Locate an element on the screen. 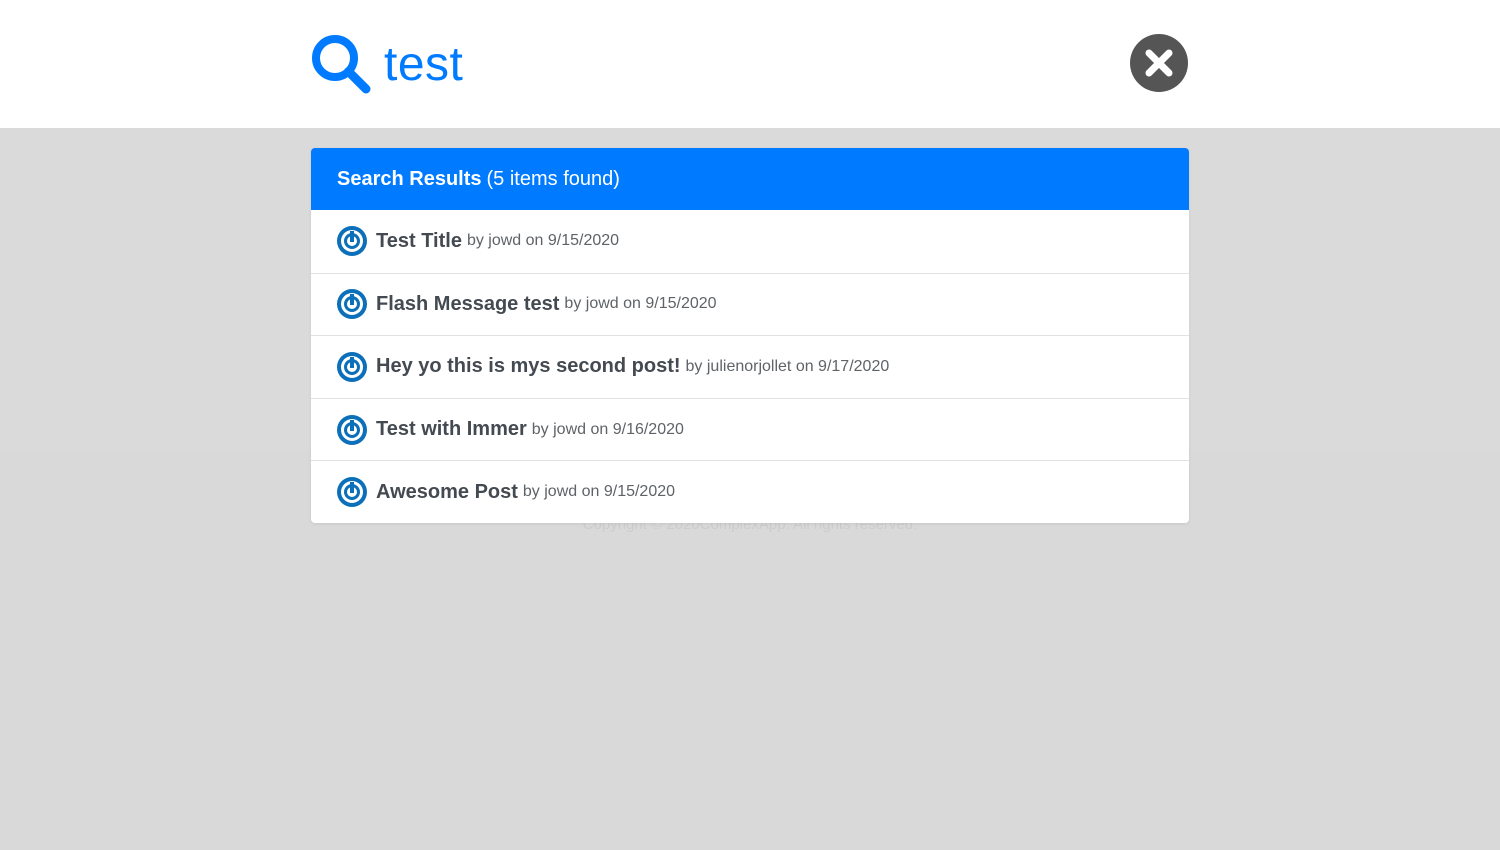 This screenshot has height=850, width=1500. close-search-button is located at coordinates (1159, 63).